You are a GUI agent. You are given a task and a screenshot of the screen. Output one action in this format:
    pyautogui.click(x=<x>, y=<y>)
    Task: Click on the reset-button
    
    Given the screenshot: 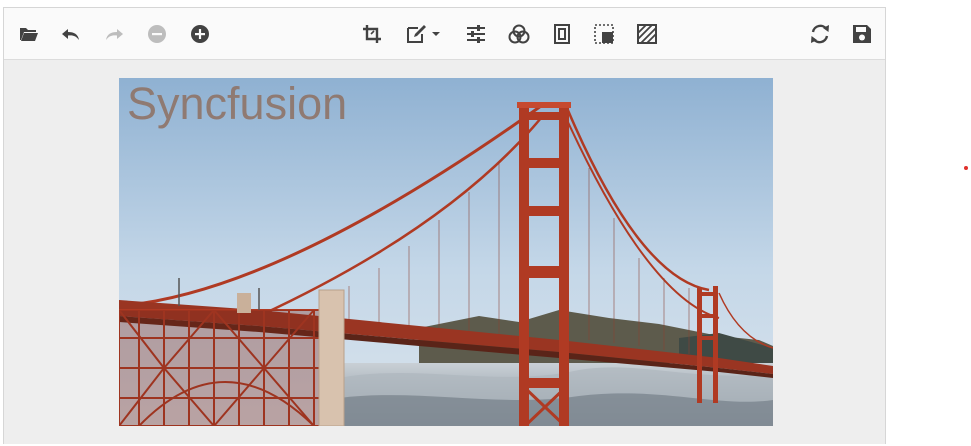 What is the action you would take?
    pyautogui.click(x=820, y=34)
    